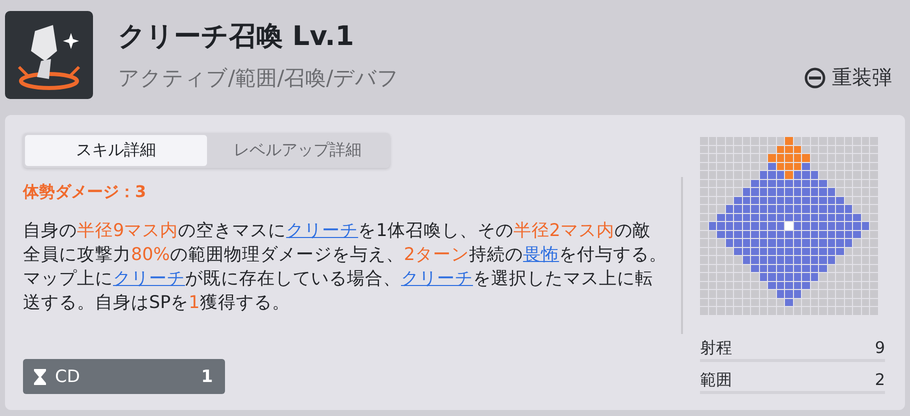  Describe the element at coordinates (862, 77) in the screenshot. I see `ammo-type: 重装弾` at that location.